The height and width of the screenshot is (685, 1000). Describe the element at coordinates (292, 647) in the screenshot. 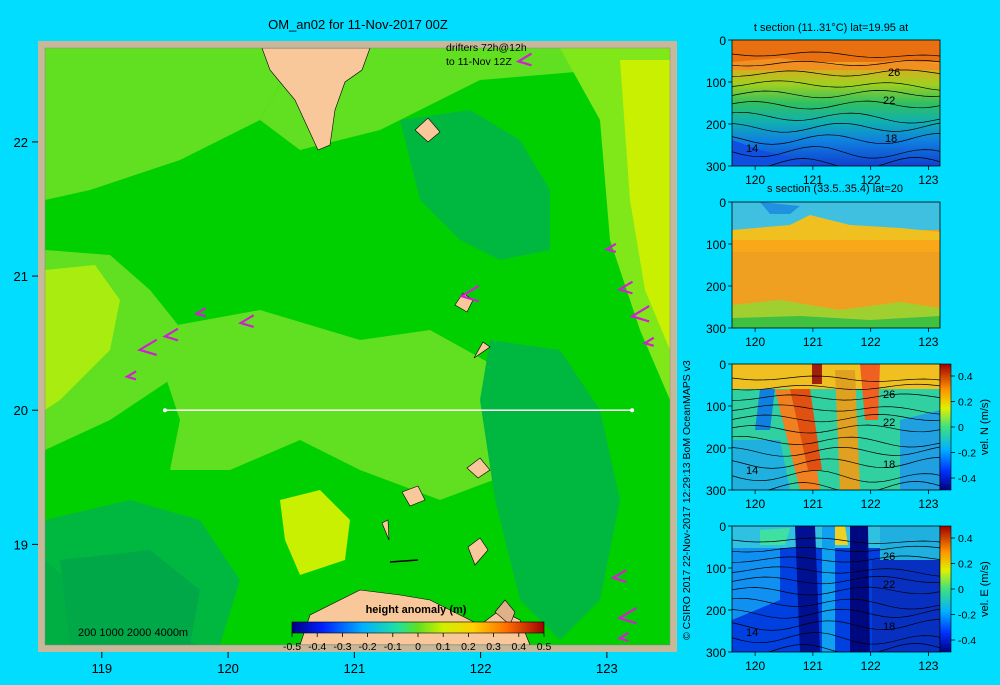

I see `colorbar-tick-label: -0.5` at that location.